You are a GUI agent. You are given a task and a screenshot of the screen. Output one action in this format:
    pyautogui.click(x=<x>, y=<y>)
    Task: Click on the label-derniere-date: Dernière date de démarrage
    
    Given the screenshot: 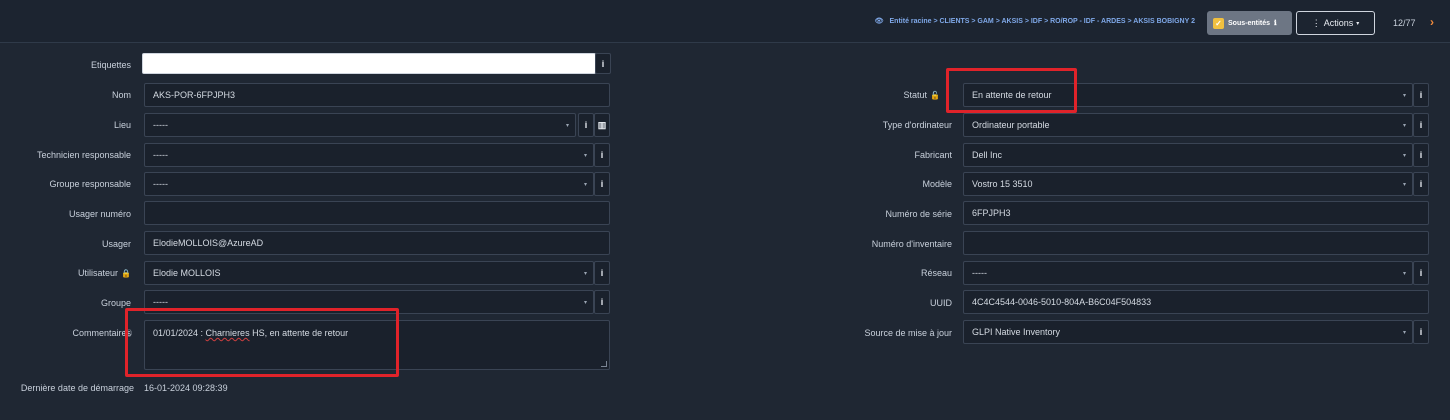 What is the action you would take?
    pyautogui.click(x=77, y=388)
    